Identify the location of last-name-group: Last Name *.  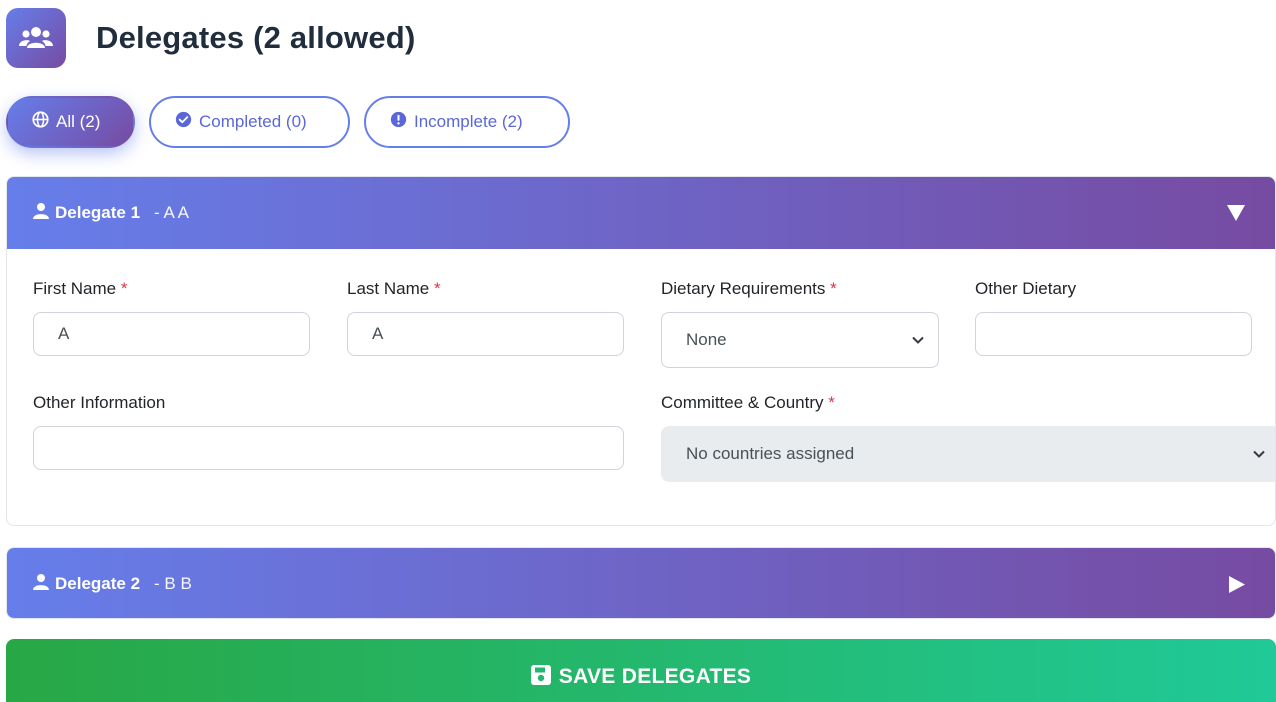
(394, 291).